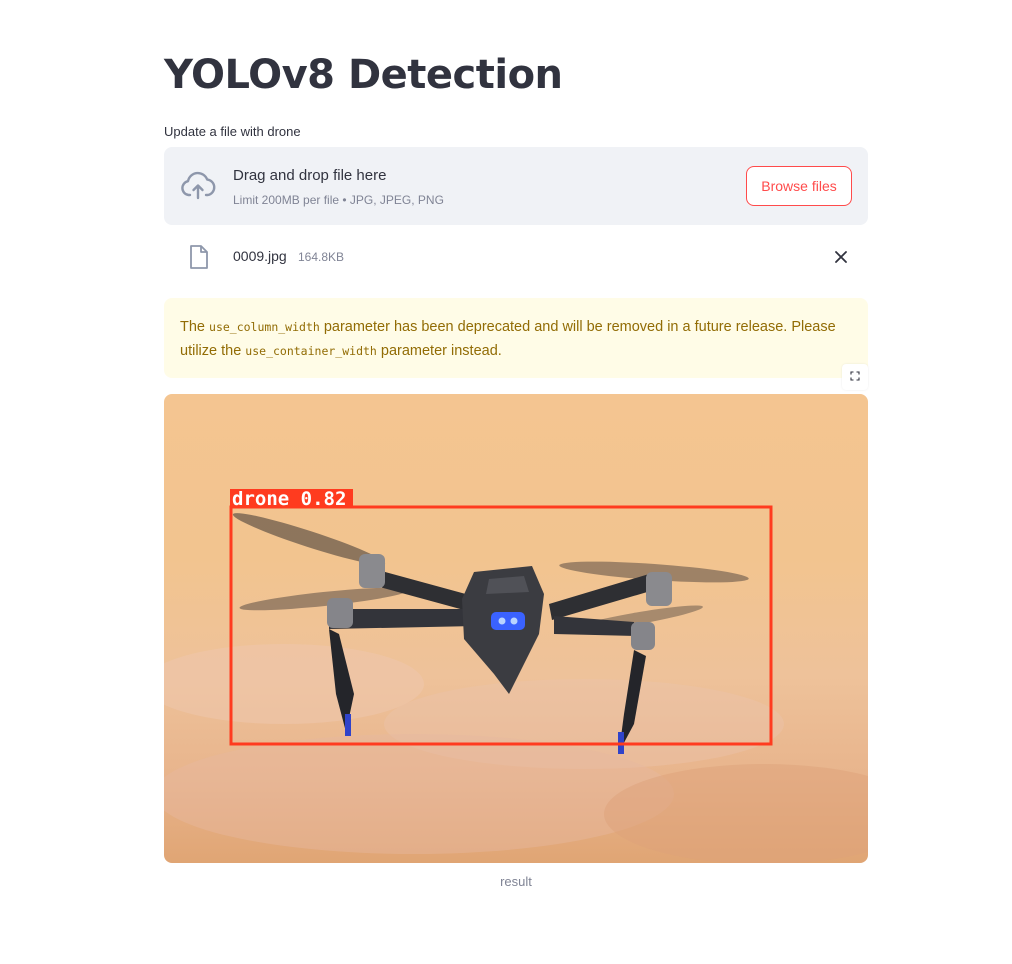 This screenshot has width=1012, height=964. What do you see at coordinates (310, 175) in the screenshot?
I see `dropzone-instructions: Drag and drop file here` at bounding box center [310, 175].